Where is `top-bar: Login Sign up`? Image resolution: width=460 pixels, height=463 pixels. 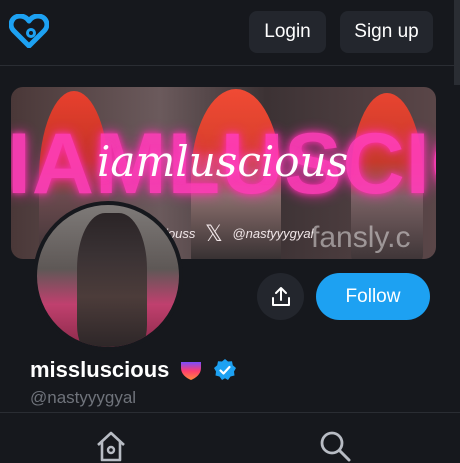
top-bar: Login Sign up is located at coordinates (230, 33).